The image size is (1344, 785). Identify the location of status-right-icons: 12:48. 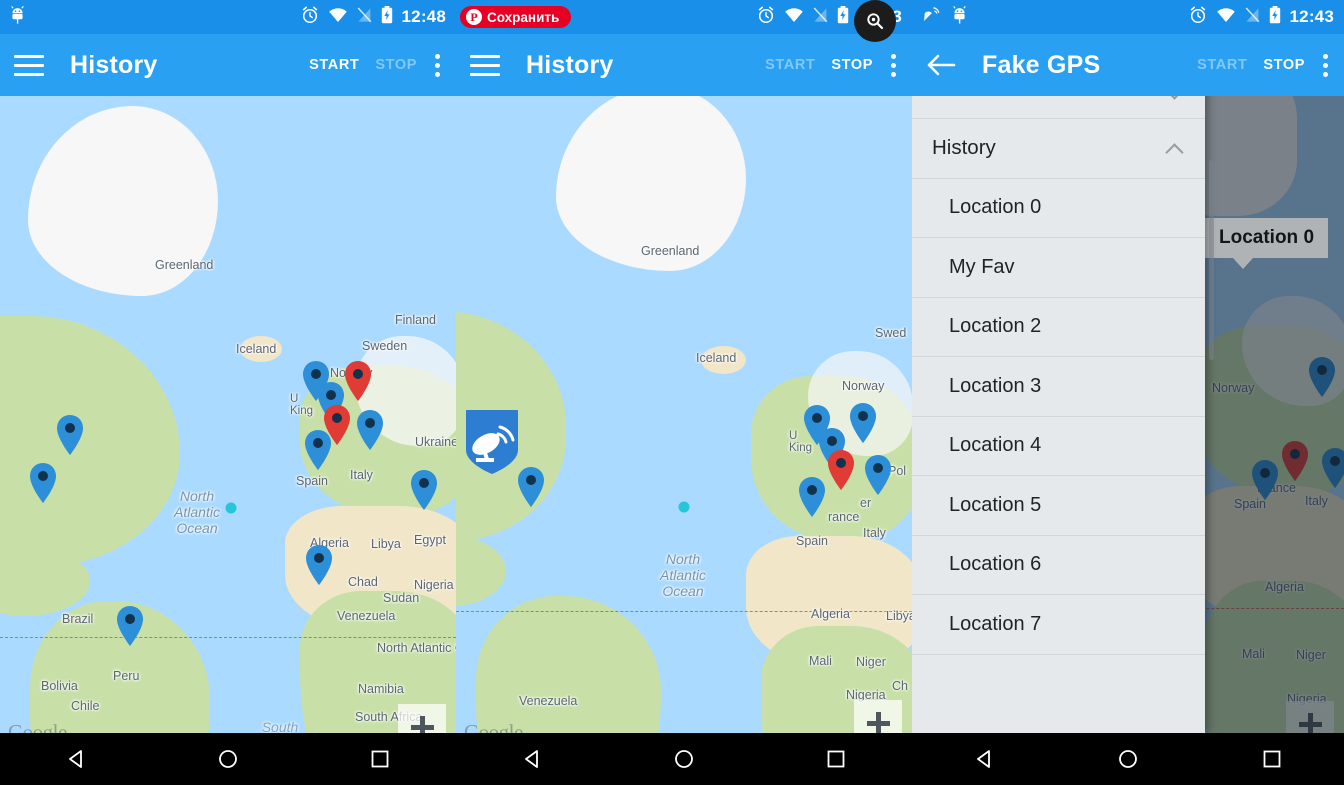
(373, 17).